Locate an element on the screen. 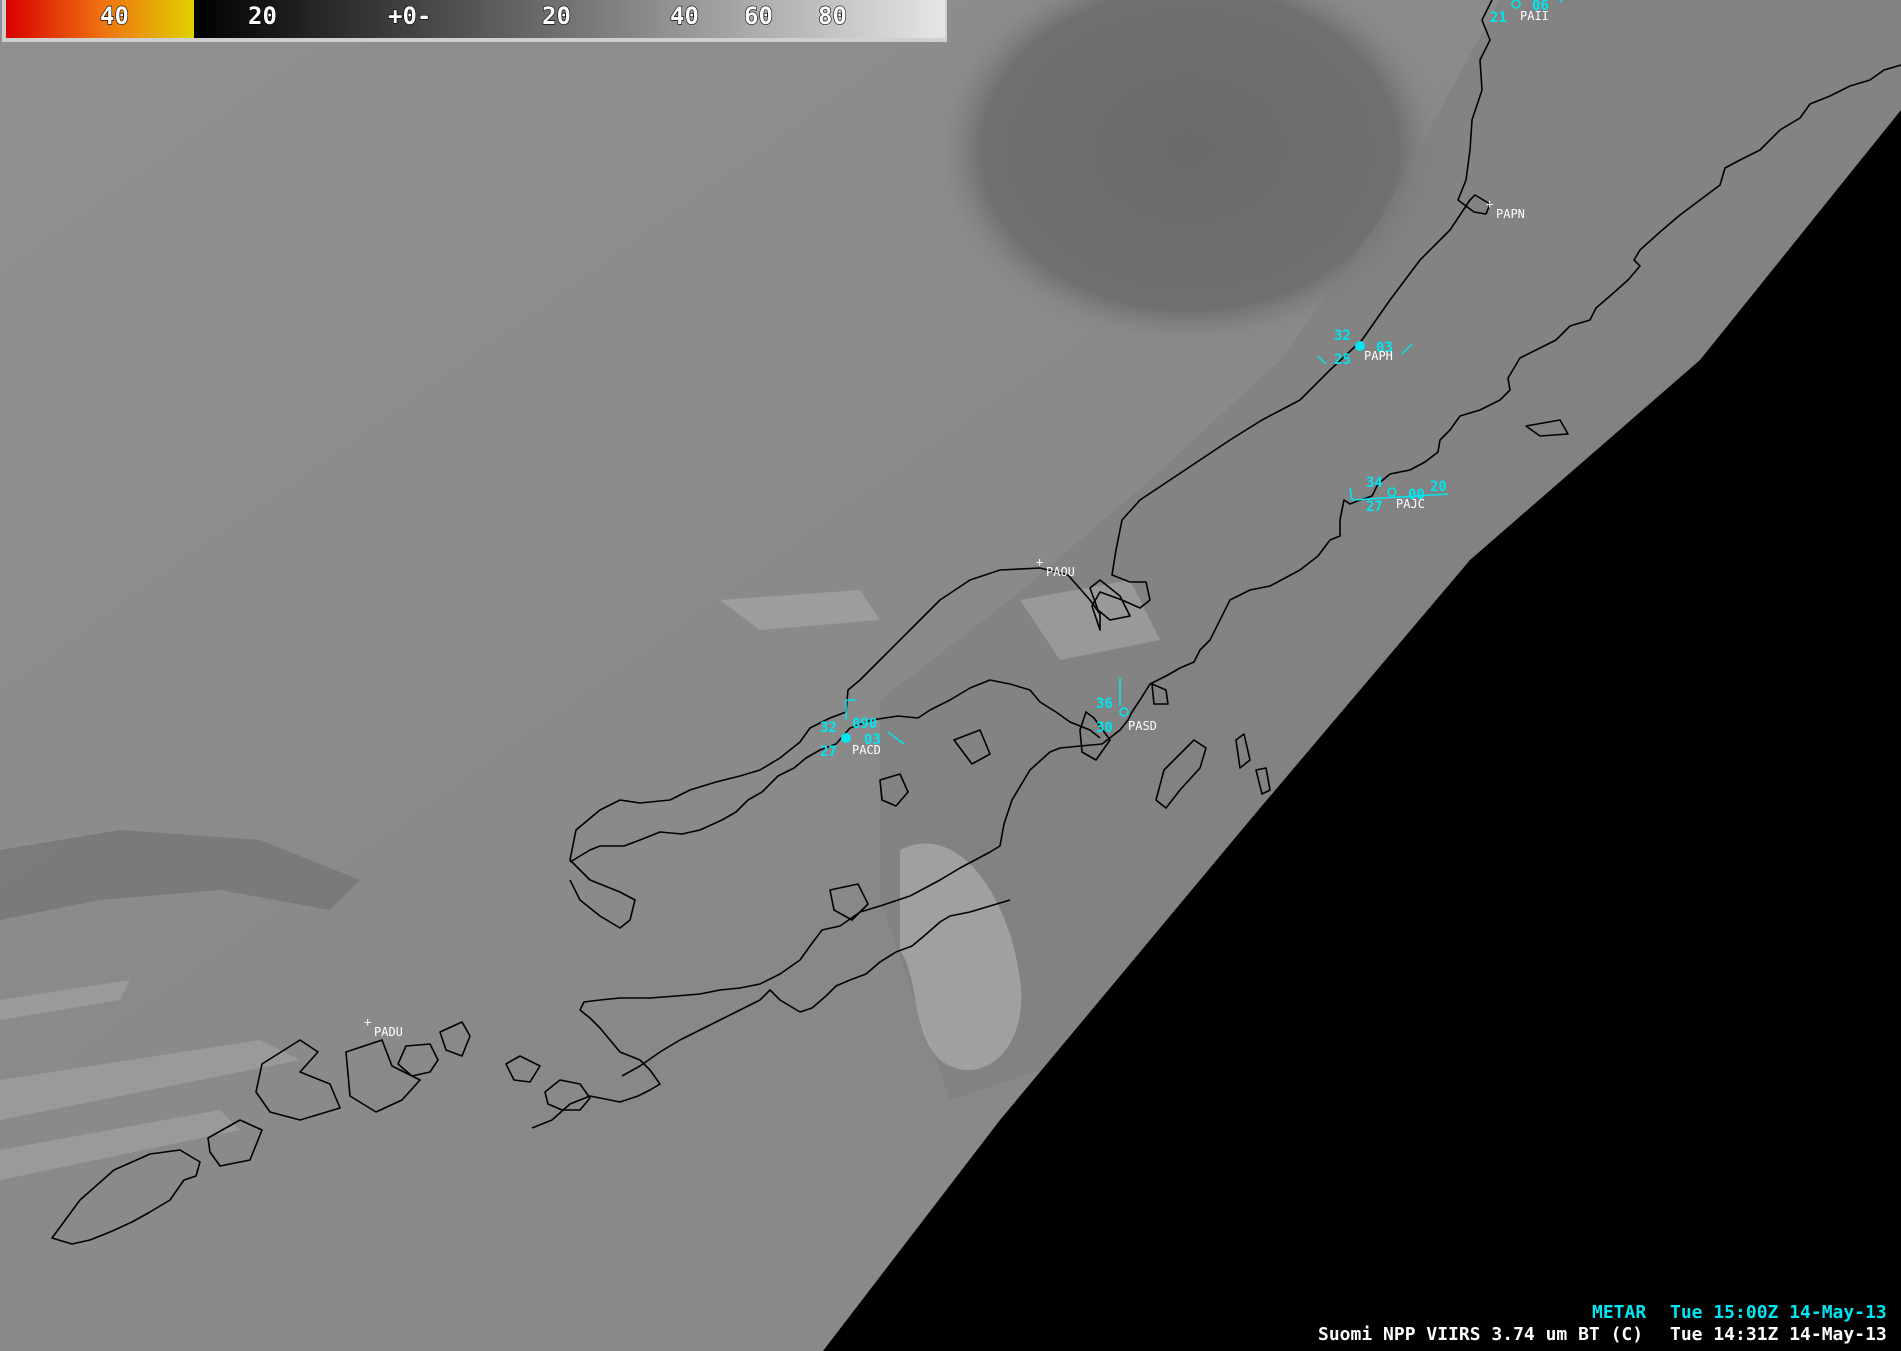  product-time: Tue 14:31Z 14-May-13 is located at coordinates (1778, 1334).